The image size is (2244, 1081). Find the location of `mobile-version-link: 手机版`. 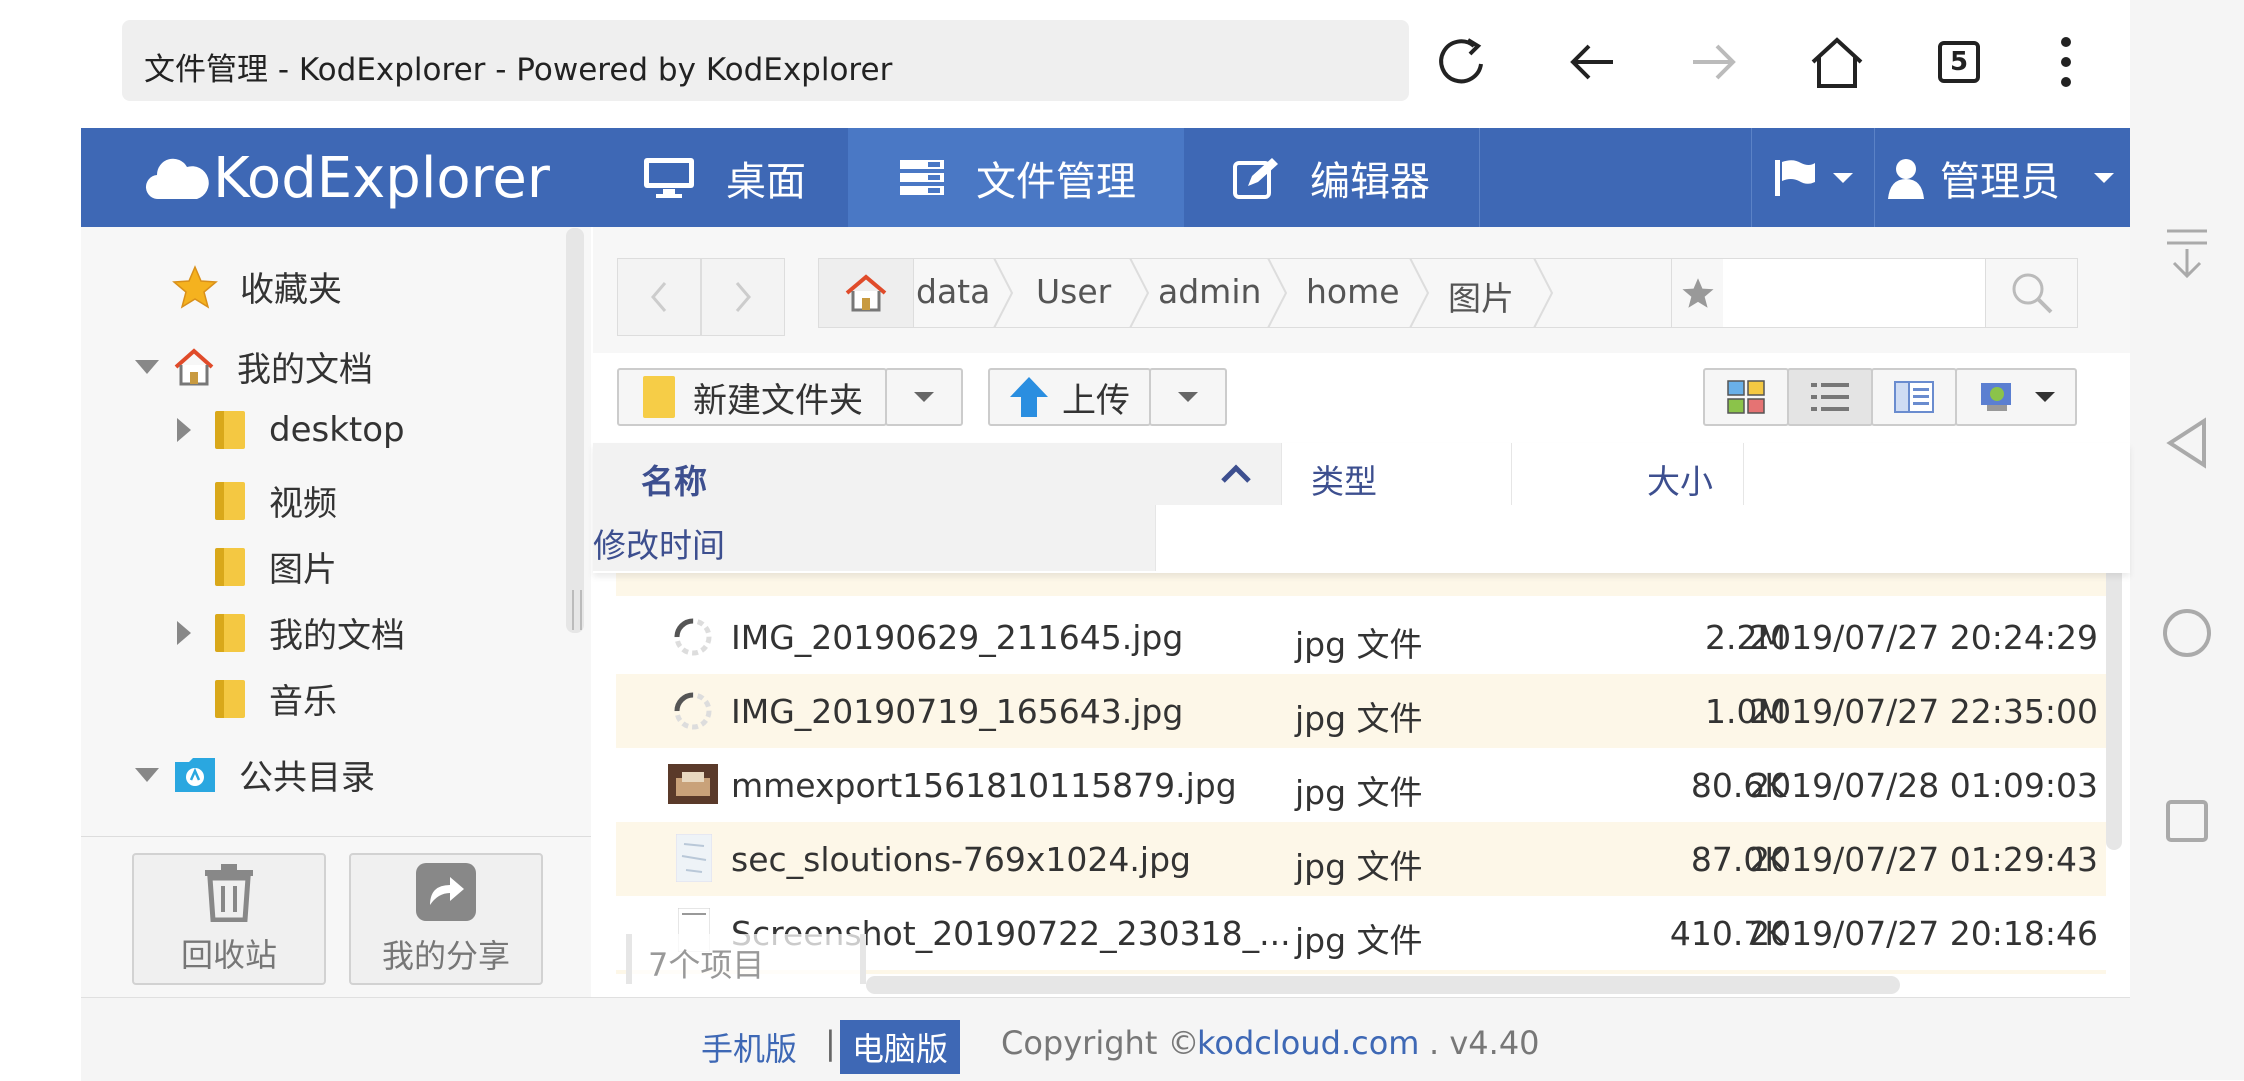

mobile-version-link: 手机版 is located at coordinates (749, 1047).